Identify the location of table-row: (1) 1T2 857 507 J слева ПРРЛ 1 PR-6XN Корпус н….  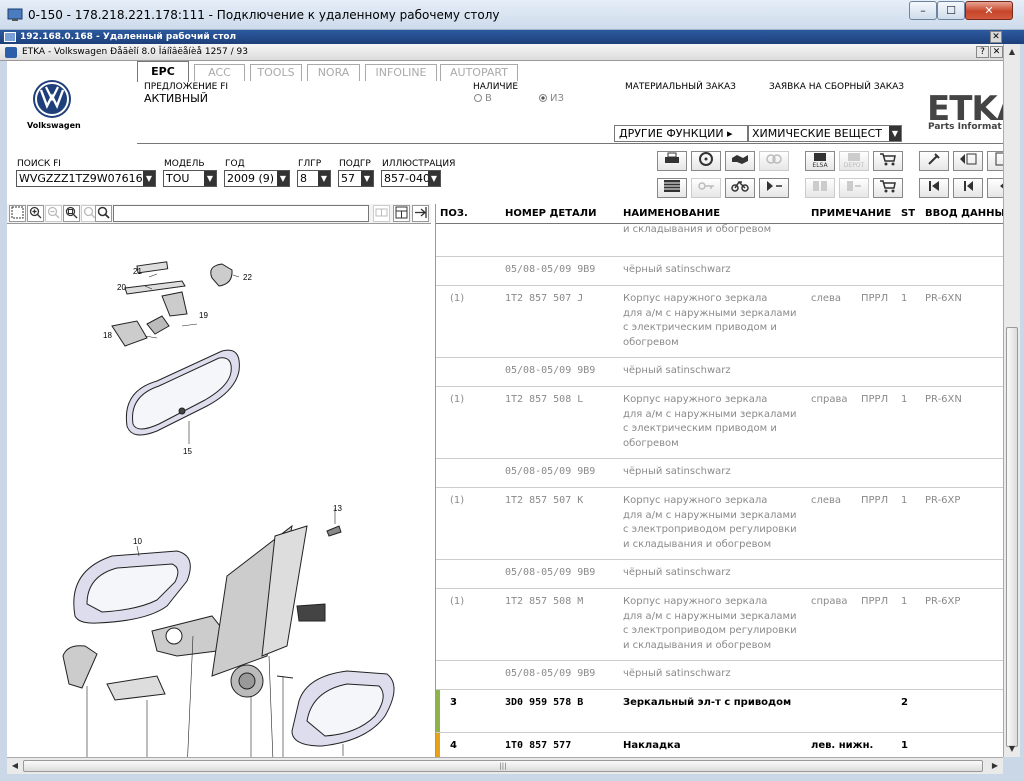
(719, 322).